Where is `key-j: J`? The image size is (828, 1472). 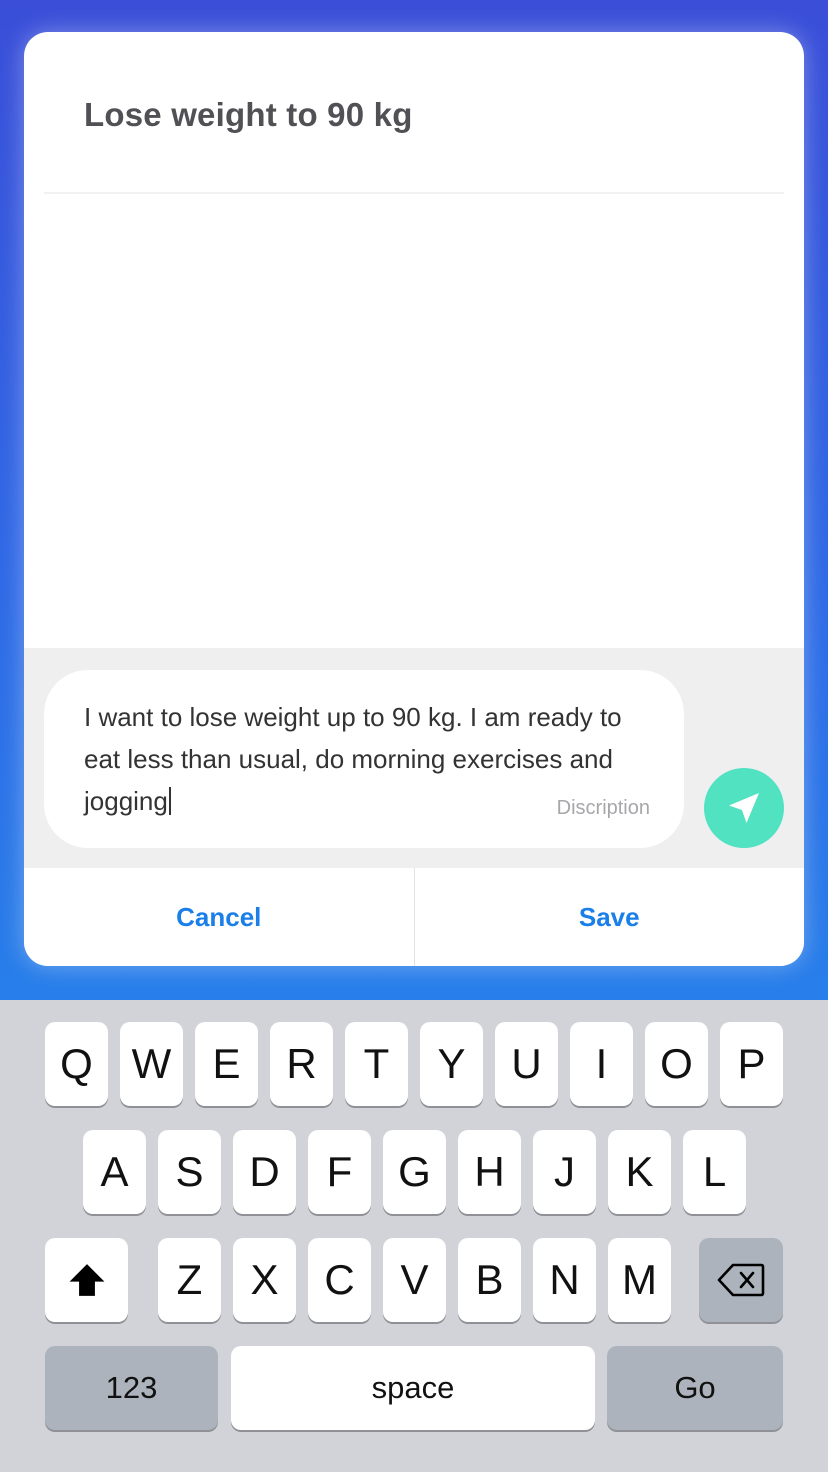
key-j: J is located at coordinates (564, 1172).